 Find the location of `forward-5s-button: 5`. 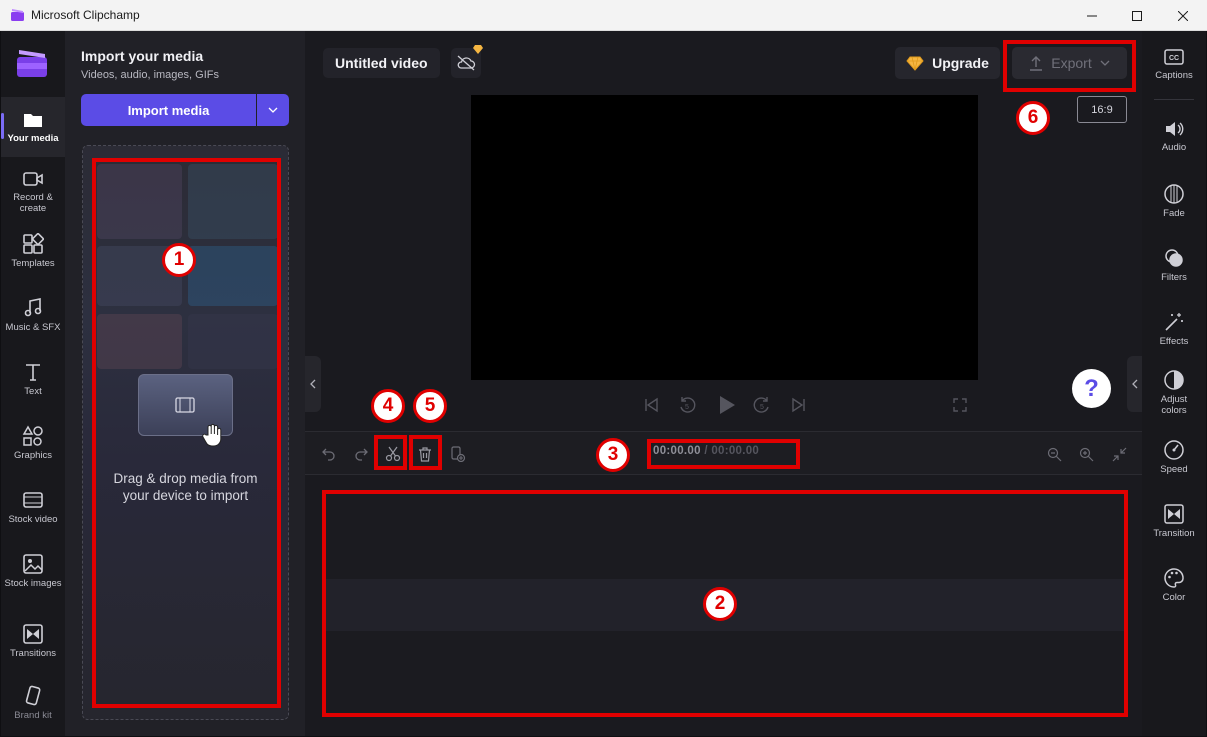

forward-5s-button: 5 is located at coordinates (762, 405).